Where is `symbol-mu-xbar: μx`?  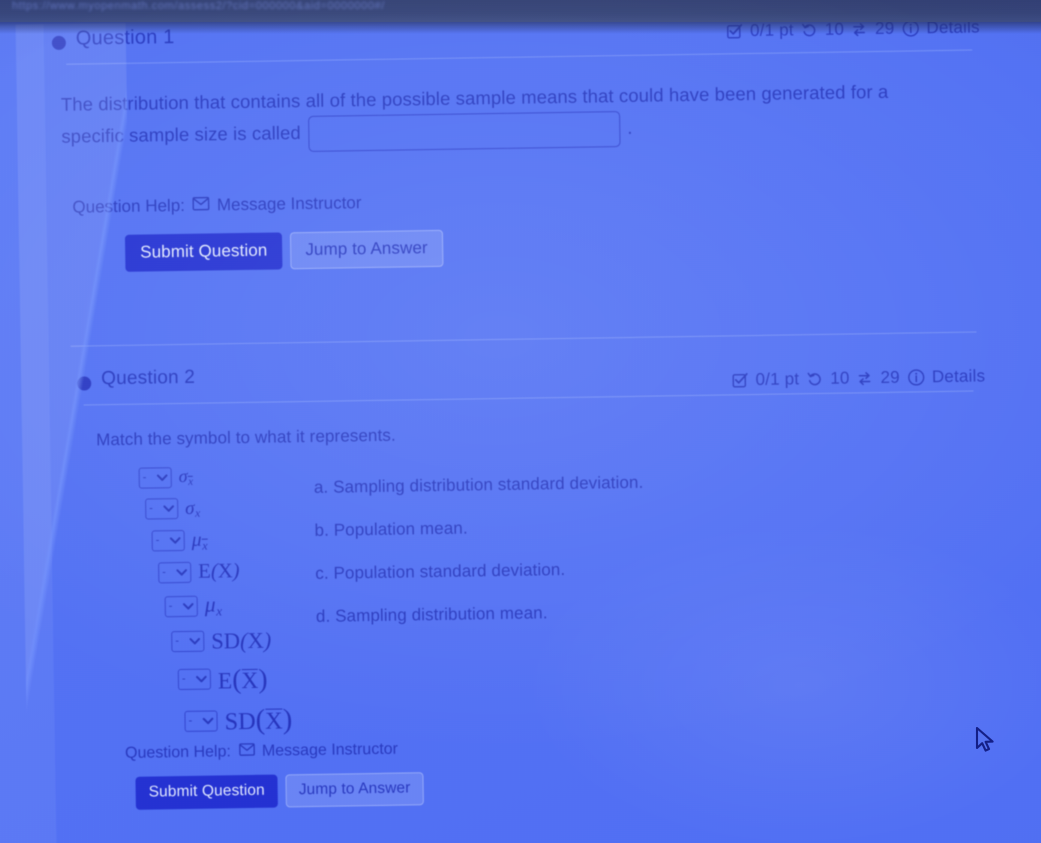 symbol-mu-xbar: μx is located at coordinates (199, 540).